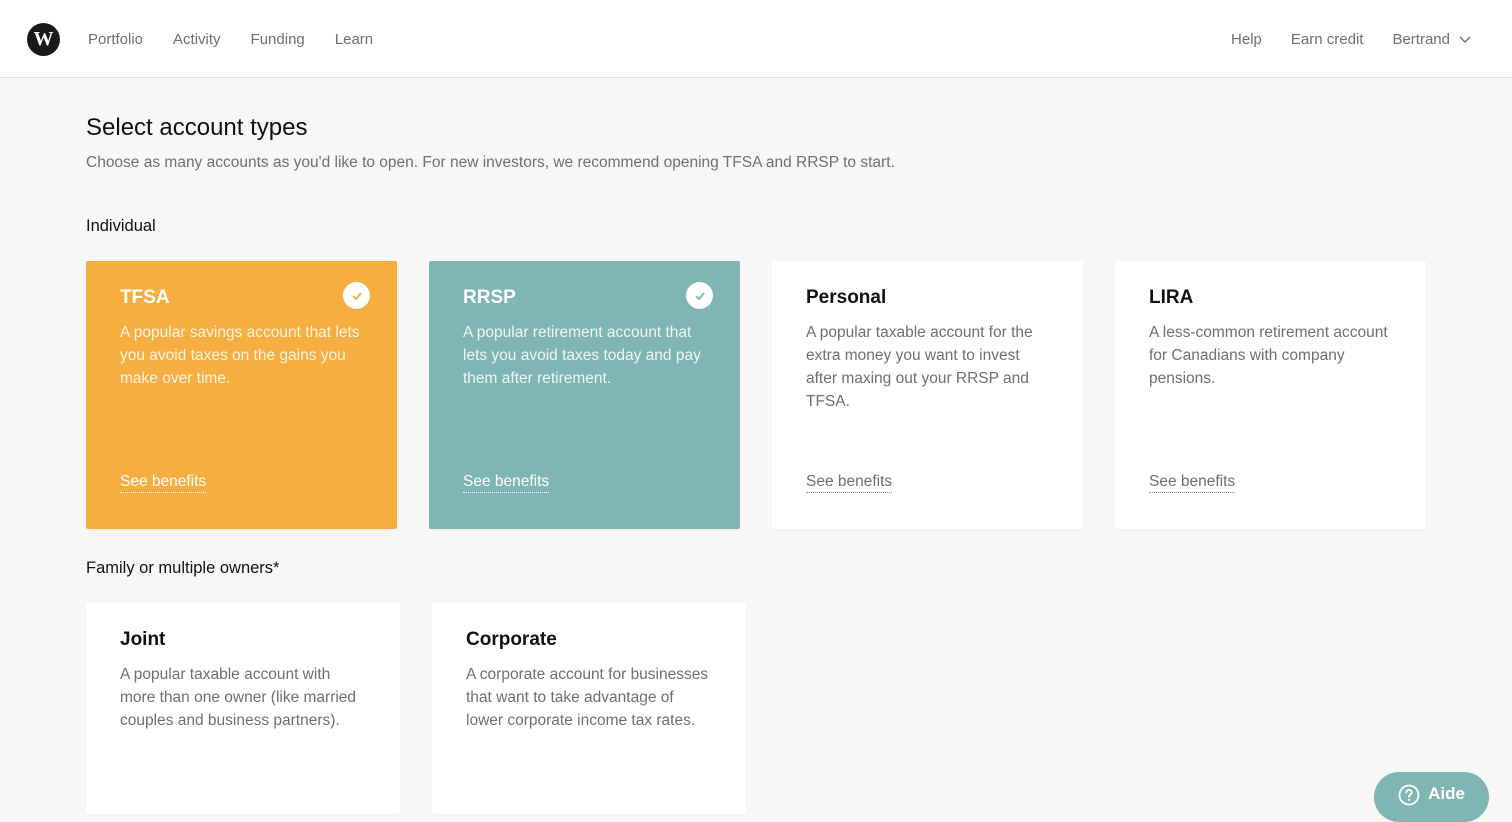 Image resolution: width=1512 pixels, height=822 pixels. What do you see at coordinates (354, 39) in the screenshot?
I see `nav-learn: Learn` at bounding box center [354, 39].